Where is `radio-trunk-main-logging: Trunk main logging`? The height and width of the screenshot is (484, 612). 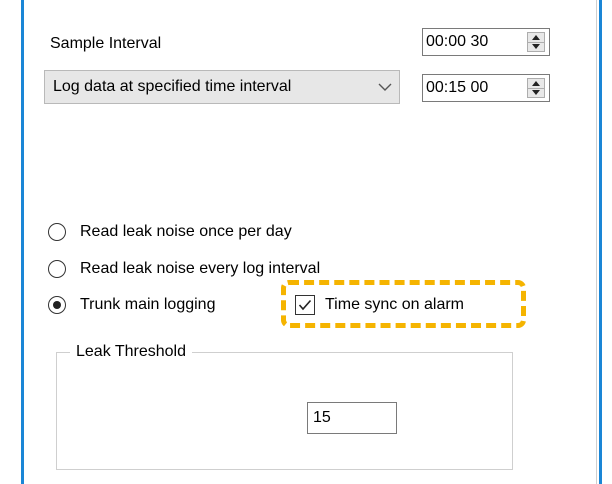 radio-trunk-main-logging: Trunk main logging is located at coordinates (131, 305).